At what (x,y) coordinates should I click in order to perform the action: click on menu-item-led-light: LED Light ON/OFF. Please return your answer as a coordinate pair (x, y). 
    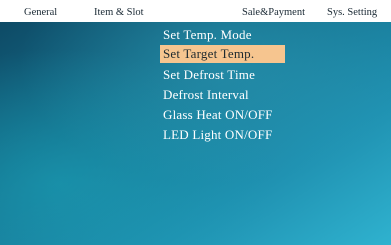
    Looking at the image, I should click on (216, 135).